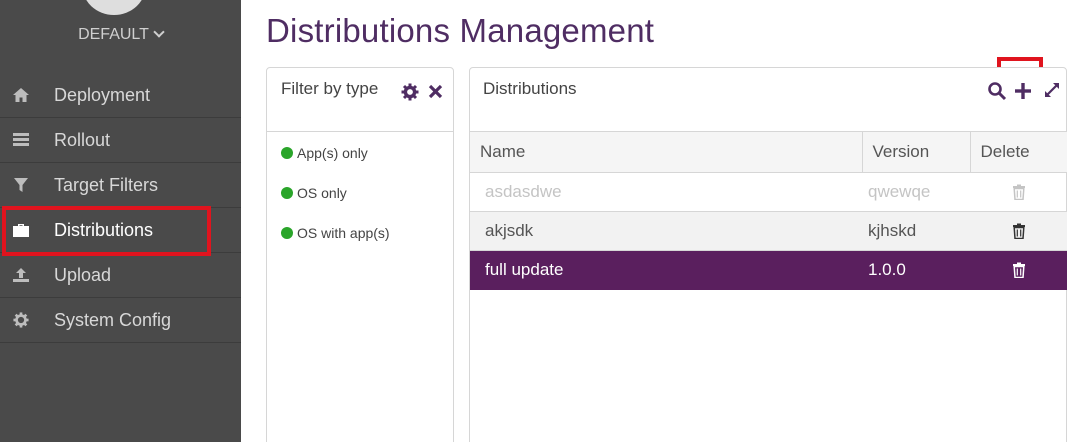 The image size is (1078, 442). I want to click on sidebar-item-label: Upload, so click(83, 274).